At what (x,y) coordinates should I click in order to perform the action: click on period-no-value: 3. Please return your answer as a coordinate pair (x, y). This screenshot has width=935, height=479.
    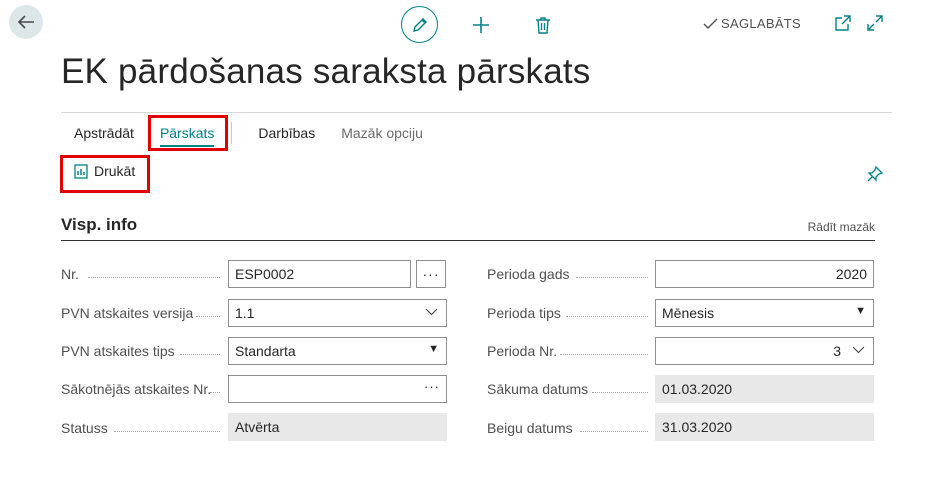
    Looking at the image, I should click on (837, 351).